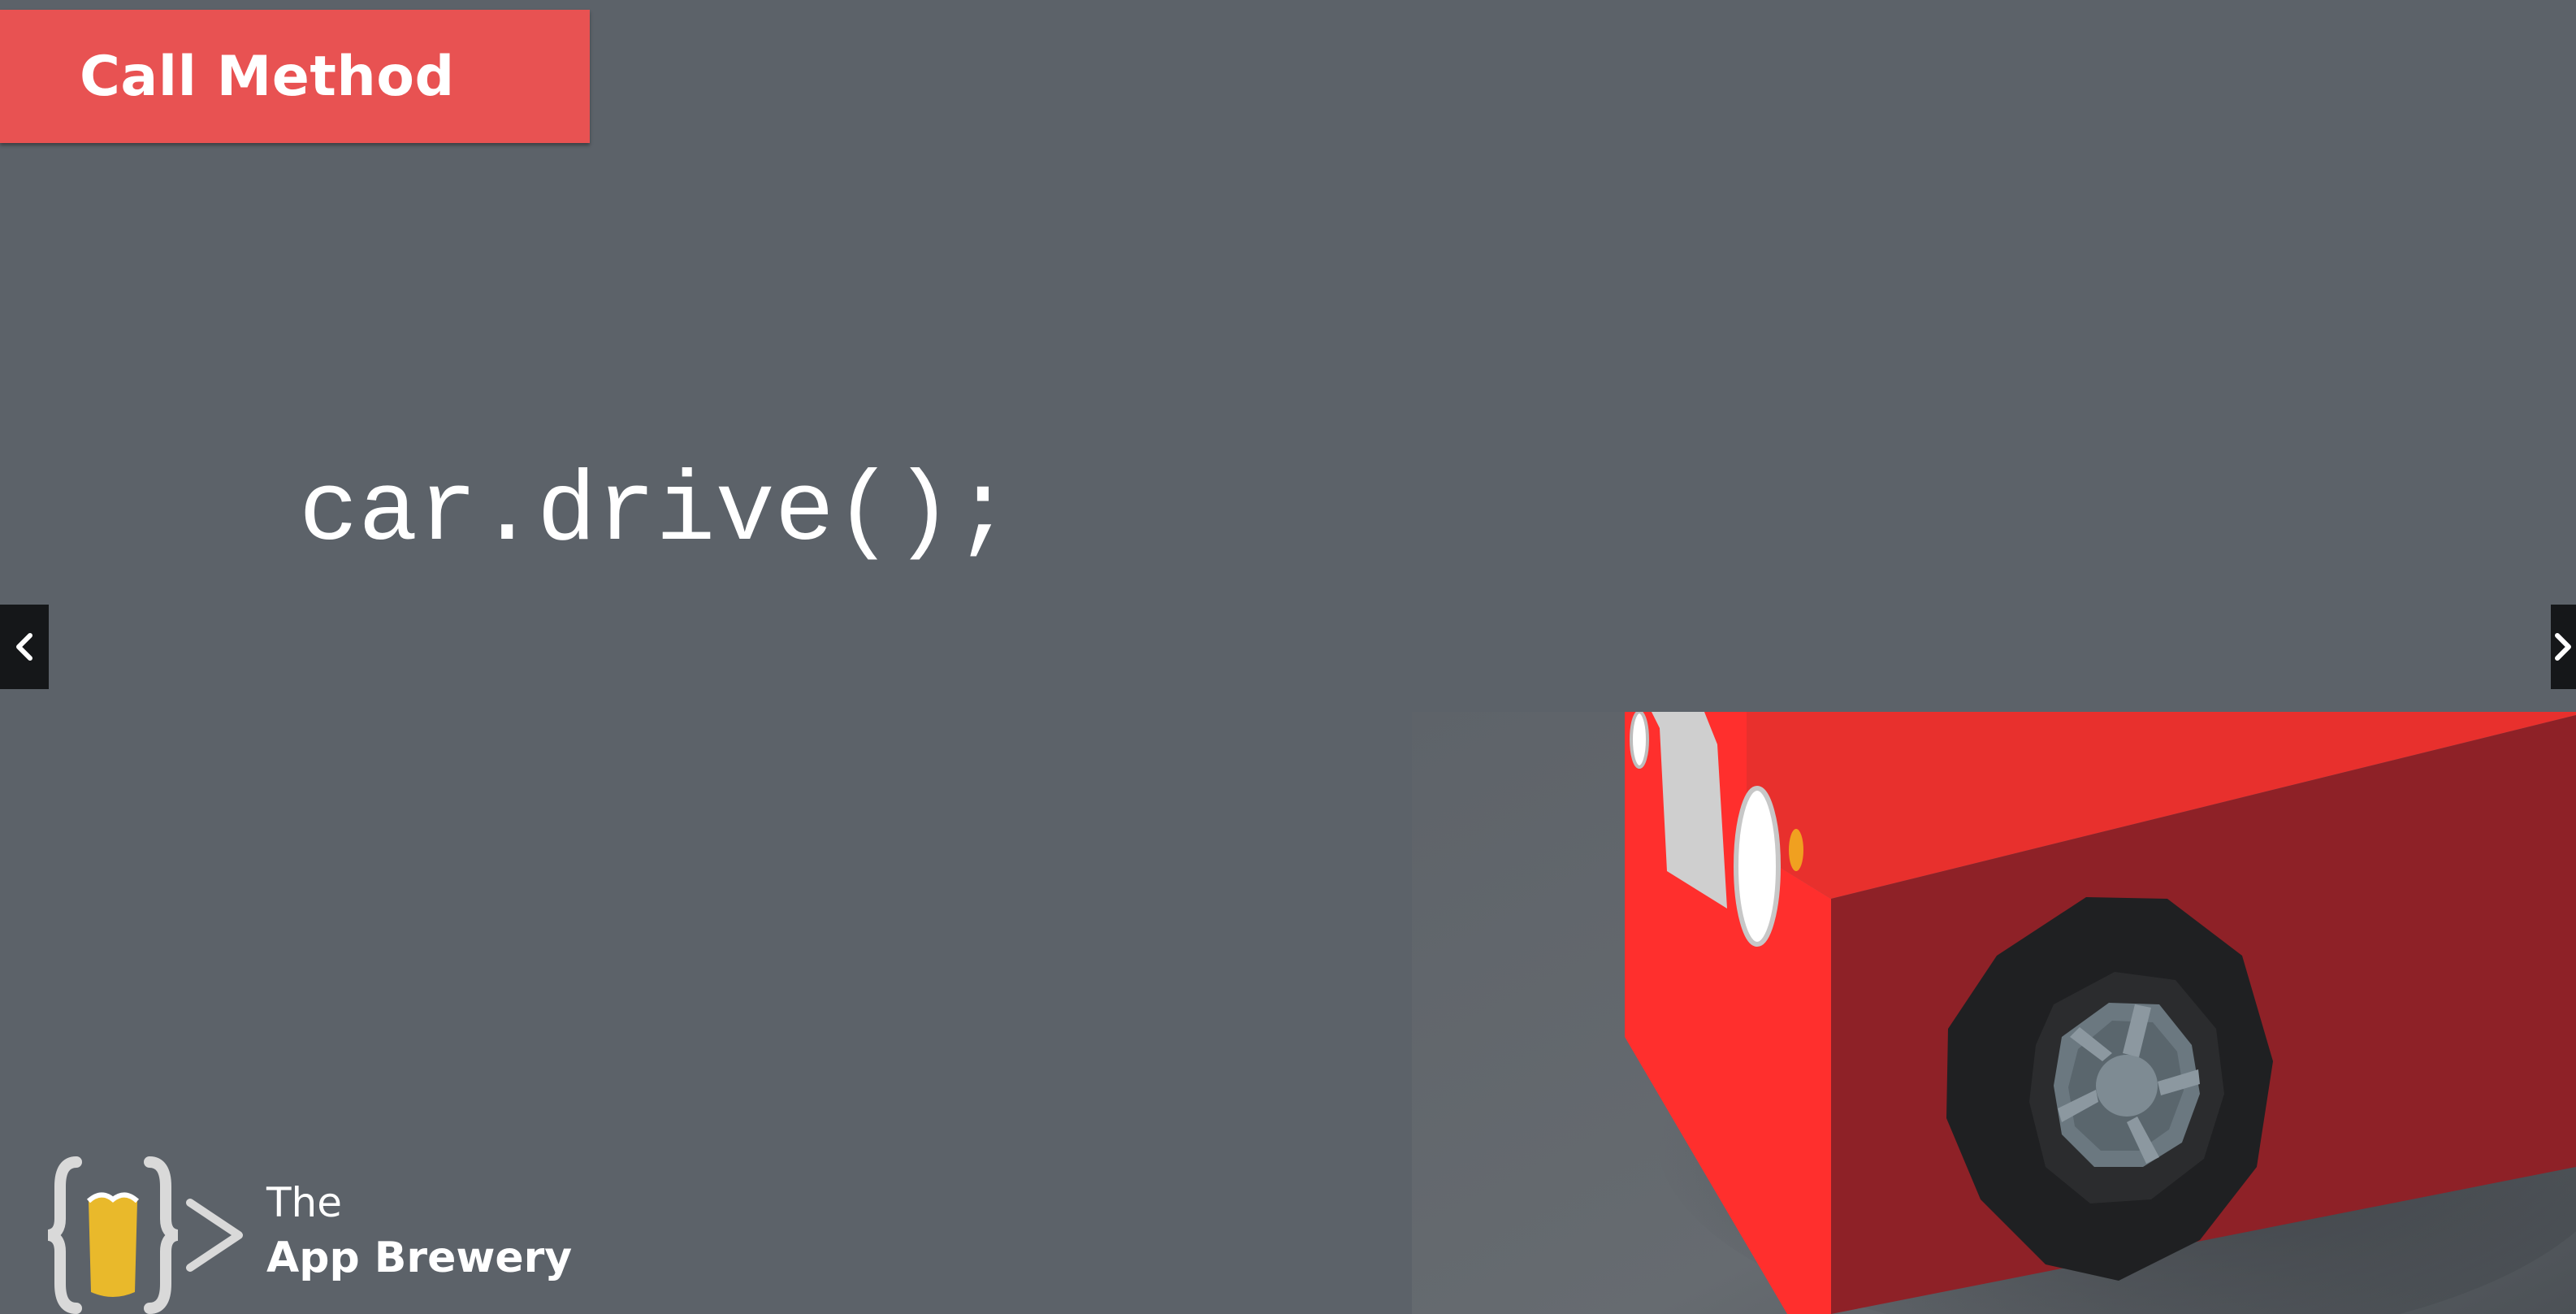 The height and width of the screenshot is (1314, 2576). Describe the element at coordinates (145, 1235) in the screenshot. I see `curly-braces-beer-logo-icon` at that location.